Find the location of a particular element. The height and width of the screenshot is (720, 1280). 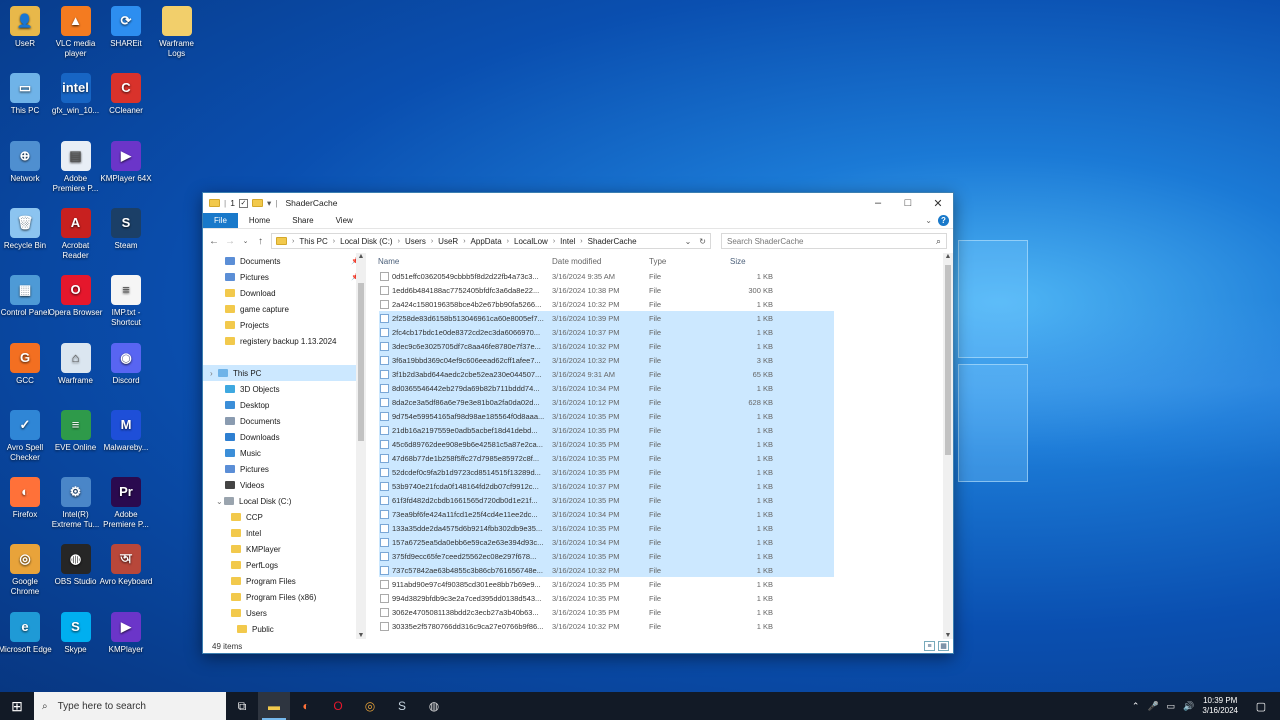

nav-item: 3D Objects is located at coordinates (284, 389).